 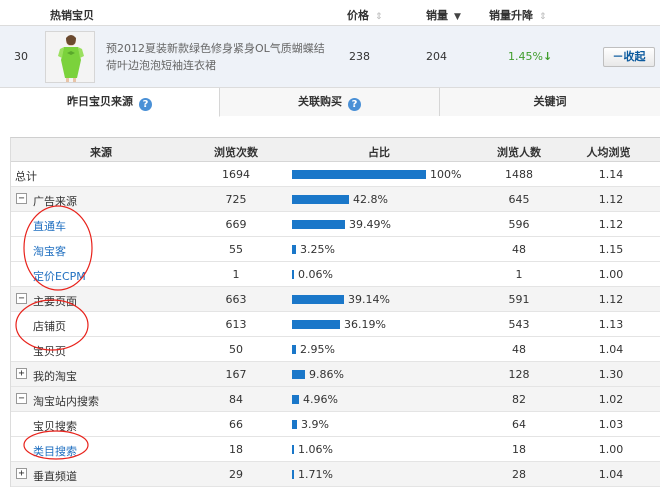 I want to click on table-header: 来源 浏览次数 占比 浏览人数 人均浏览次数, so click(x=335, y=156).